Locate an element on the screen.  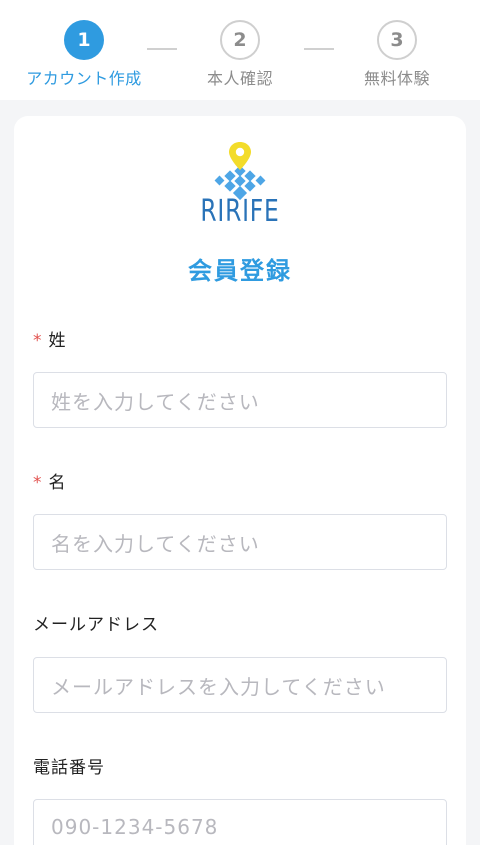
last-name-label: * 姓 is located at coordinates (50, 338).